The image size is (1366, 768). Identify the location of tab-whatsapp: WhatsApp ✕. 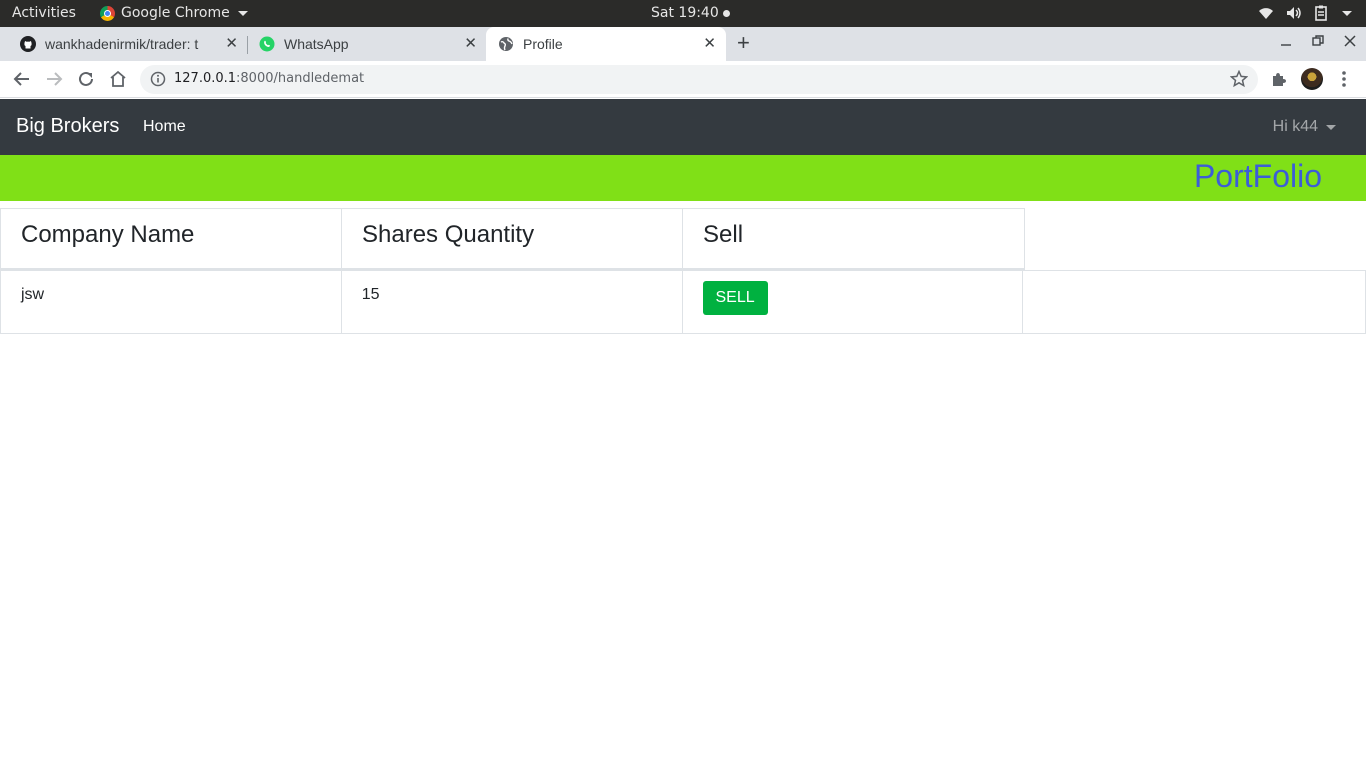
(367, 44).